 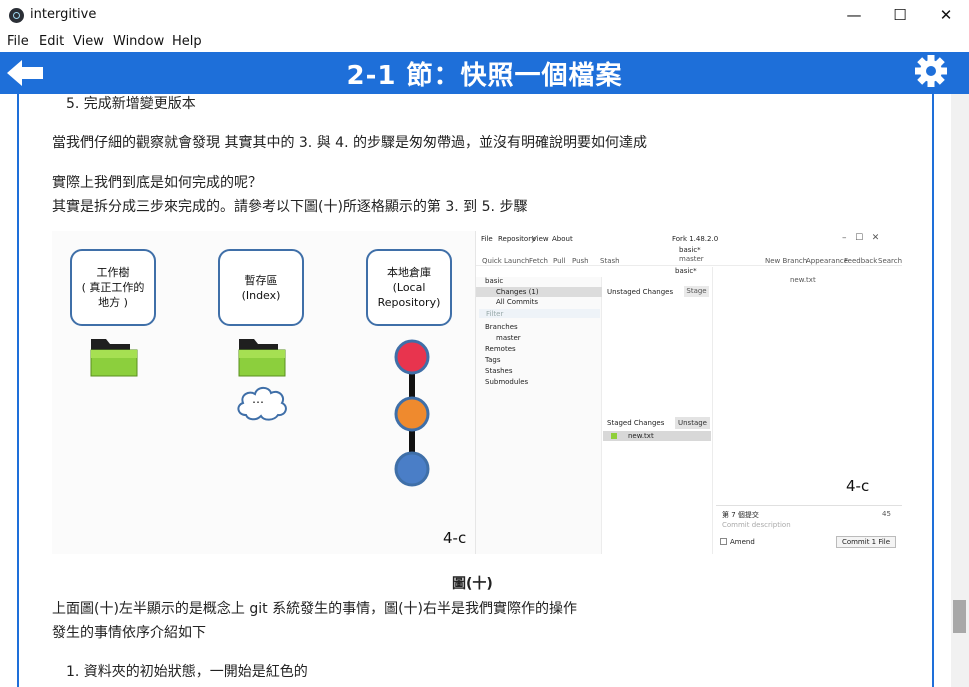 What do you see at coordinates (131, 104) in the screenshot?
I see `list-item-step5: 5. 完成新增變更版本` at bounding box center [131, 104].